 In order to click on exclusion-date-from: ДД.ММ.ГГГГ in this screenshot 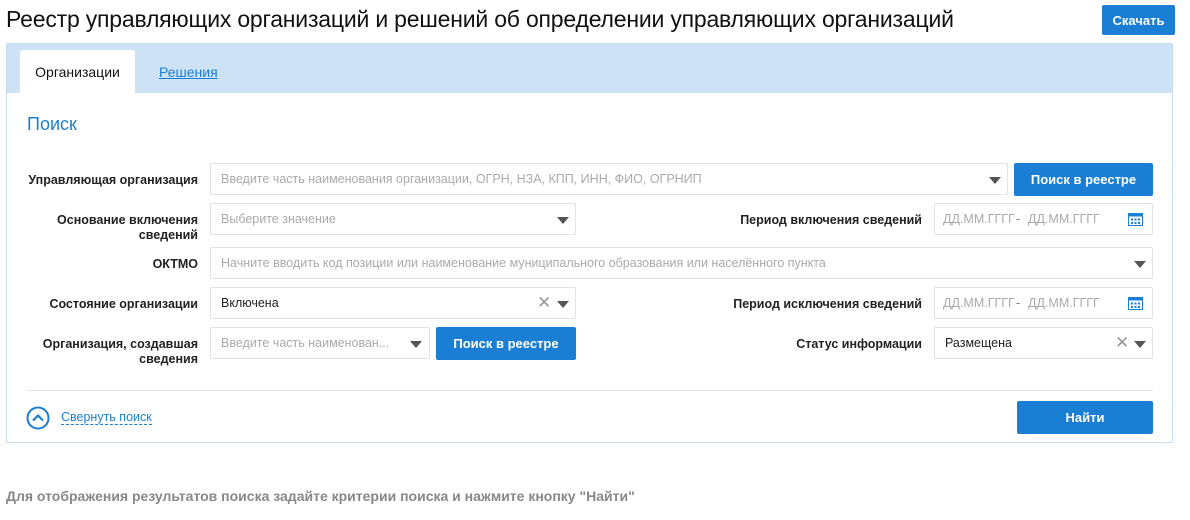, I will do `click(979, 303)`.